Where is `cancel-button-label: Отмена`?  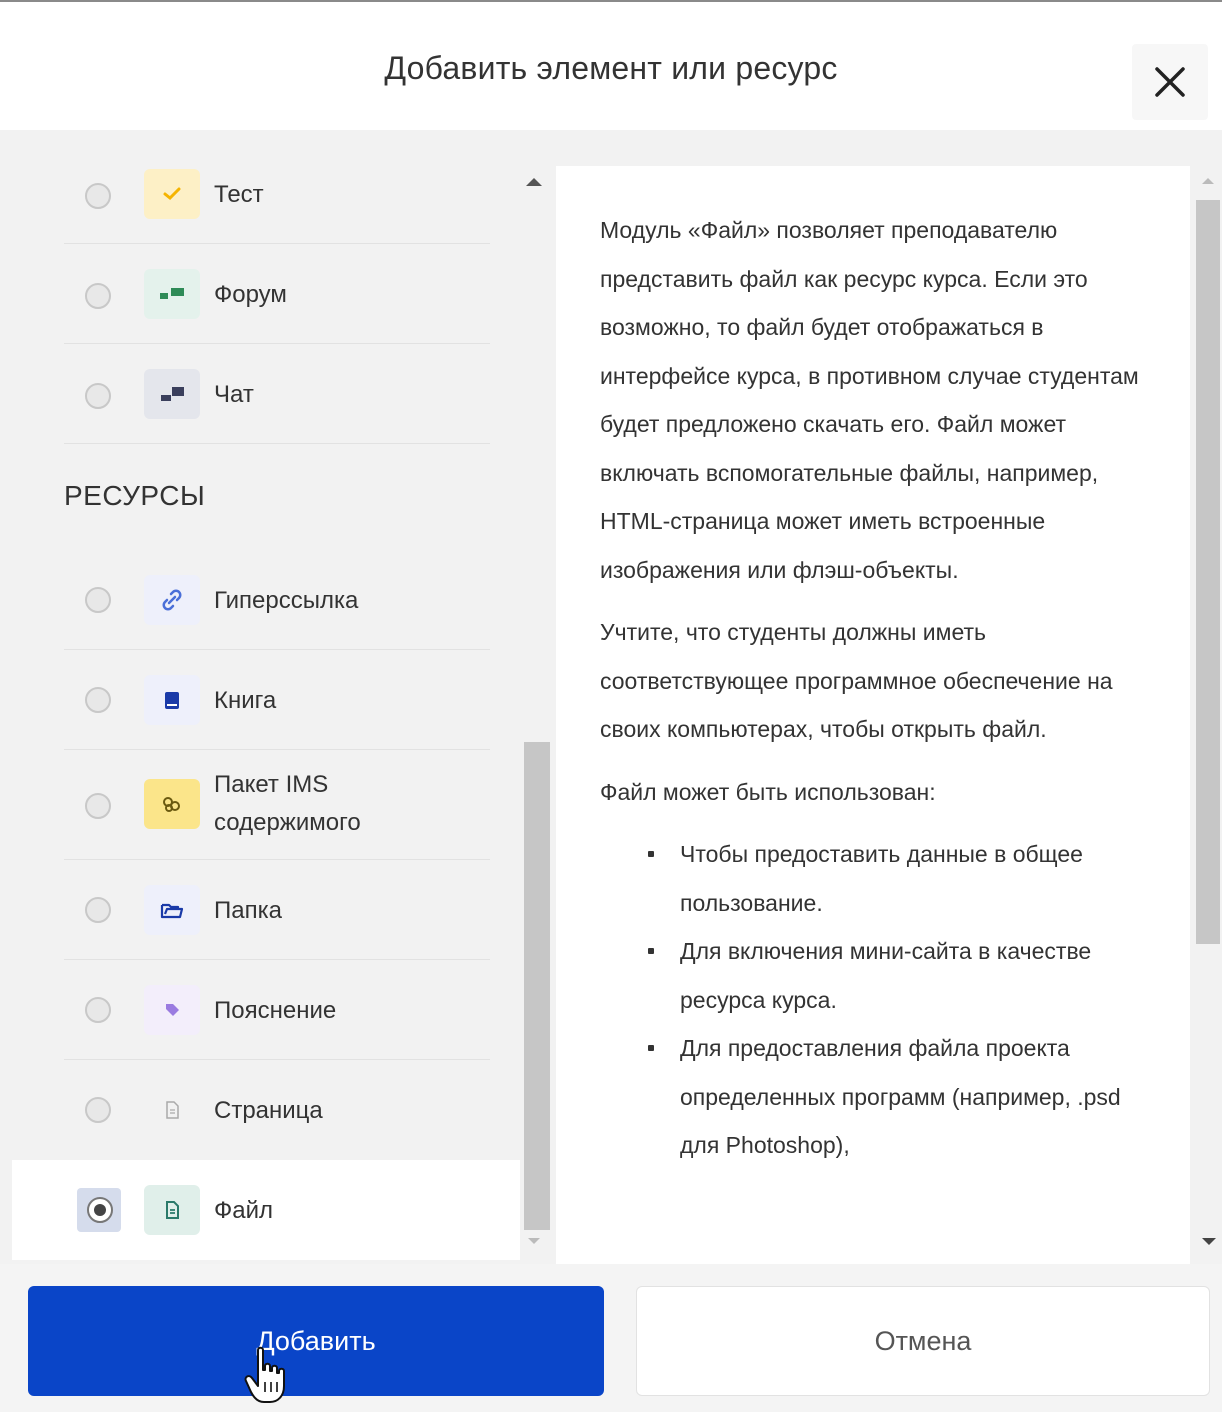
cancel-button-label: Отмена is located at coordinates (923, 1340).